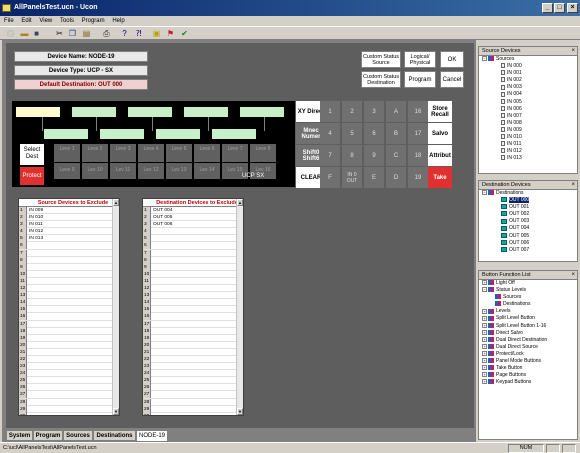 Image resolution: width=580 pixels, height=453 pixels. I want to click on keypad-4: 4, so click(330, 133).